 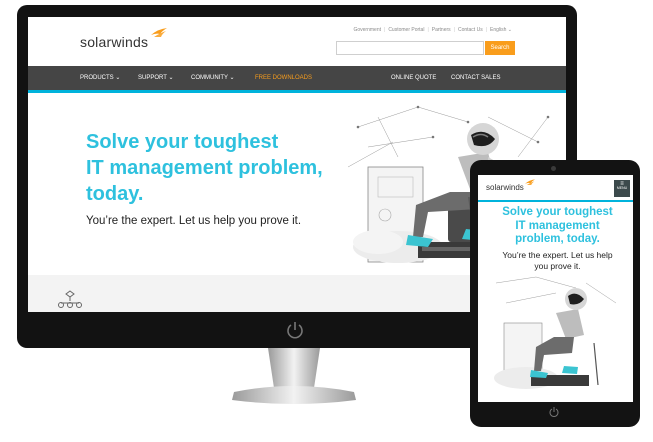 What do you see at coordinates (557, 255) in the screenshot?
I see `tablet-hero-subtitle-line: You’re the expert. Let us help` at bounding box center [557, 255].